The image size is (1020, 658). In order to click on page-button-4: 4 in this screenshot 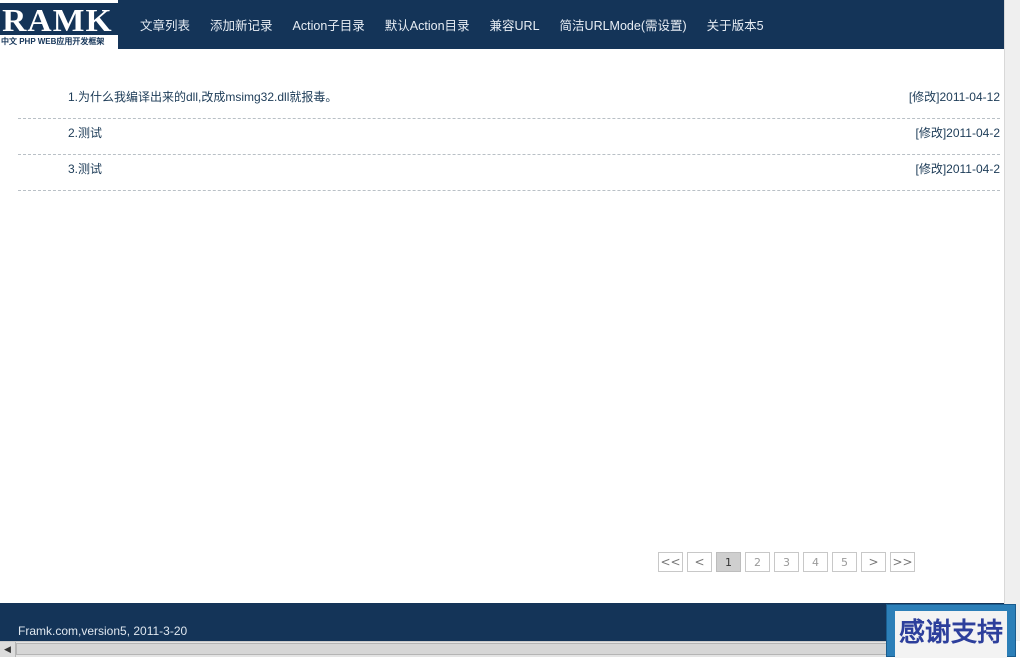, I will do `click(815, 562)`.